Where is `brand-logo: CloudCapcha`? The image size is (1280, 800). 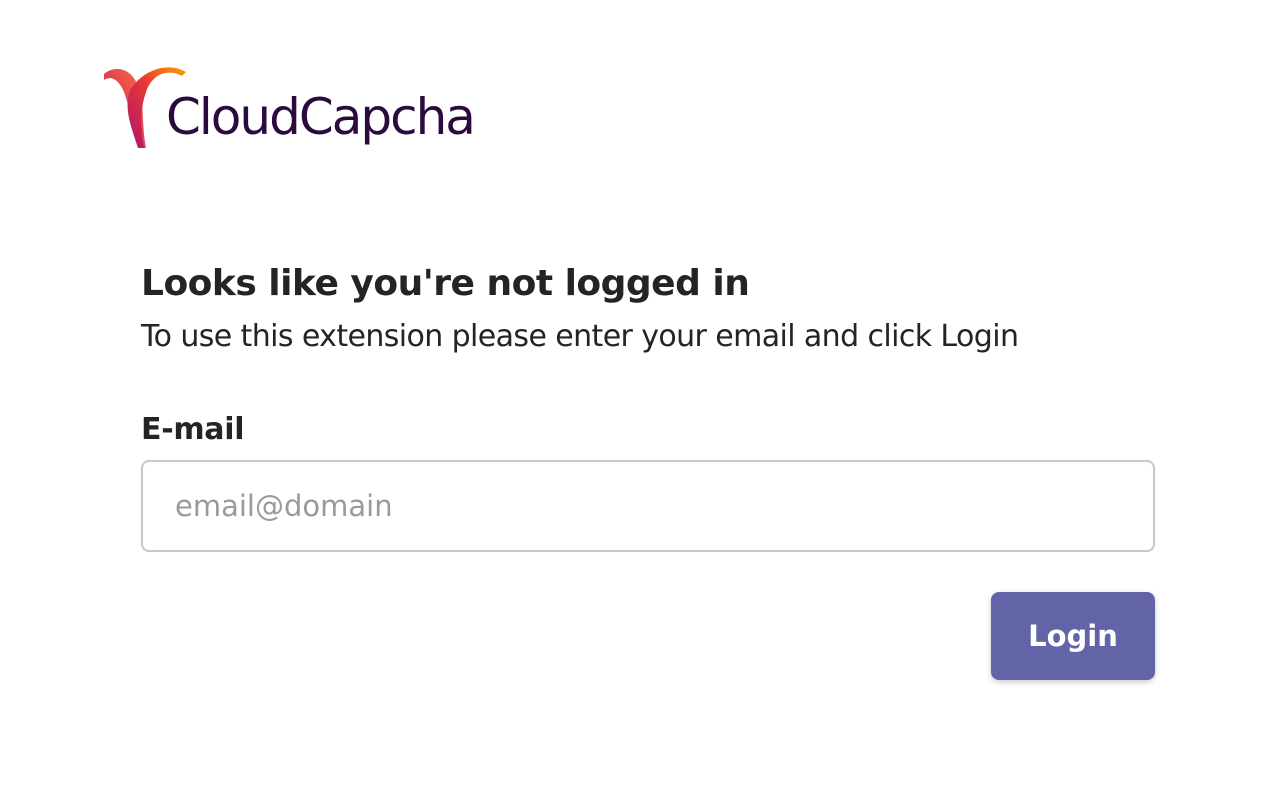 brand-logo: CloudCapcha is located at coordinates (288, 112).